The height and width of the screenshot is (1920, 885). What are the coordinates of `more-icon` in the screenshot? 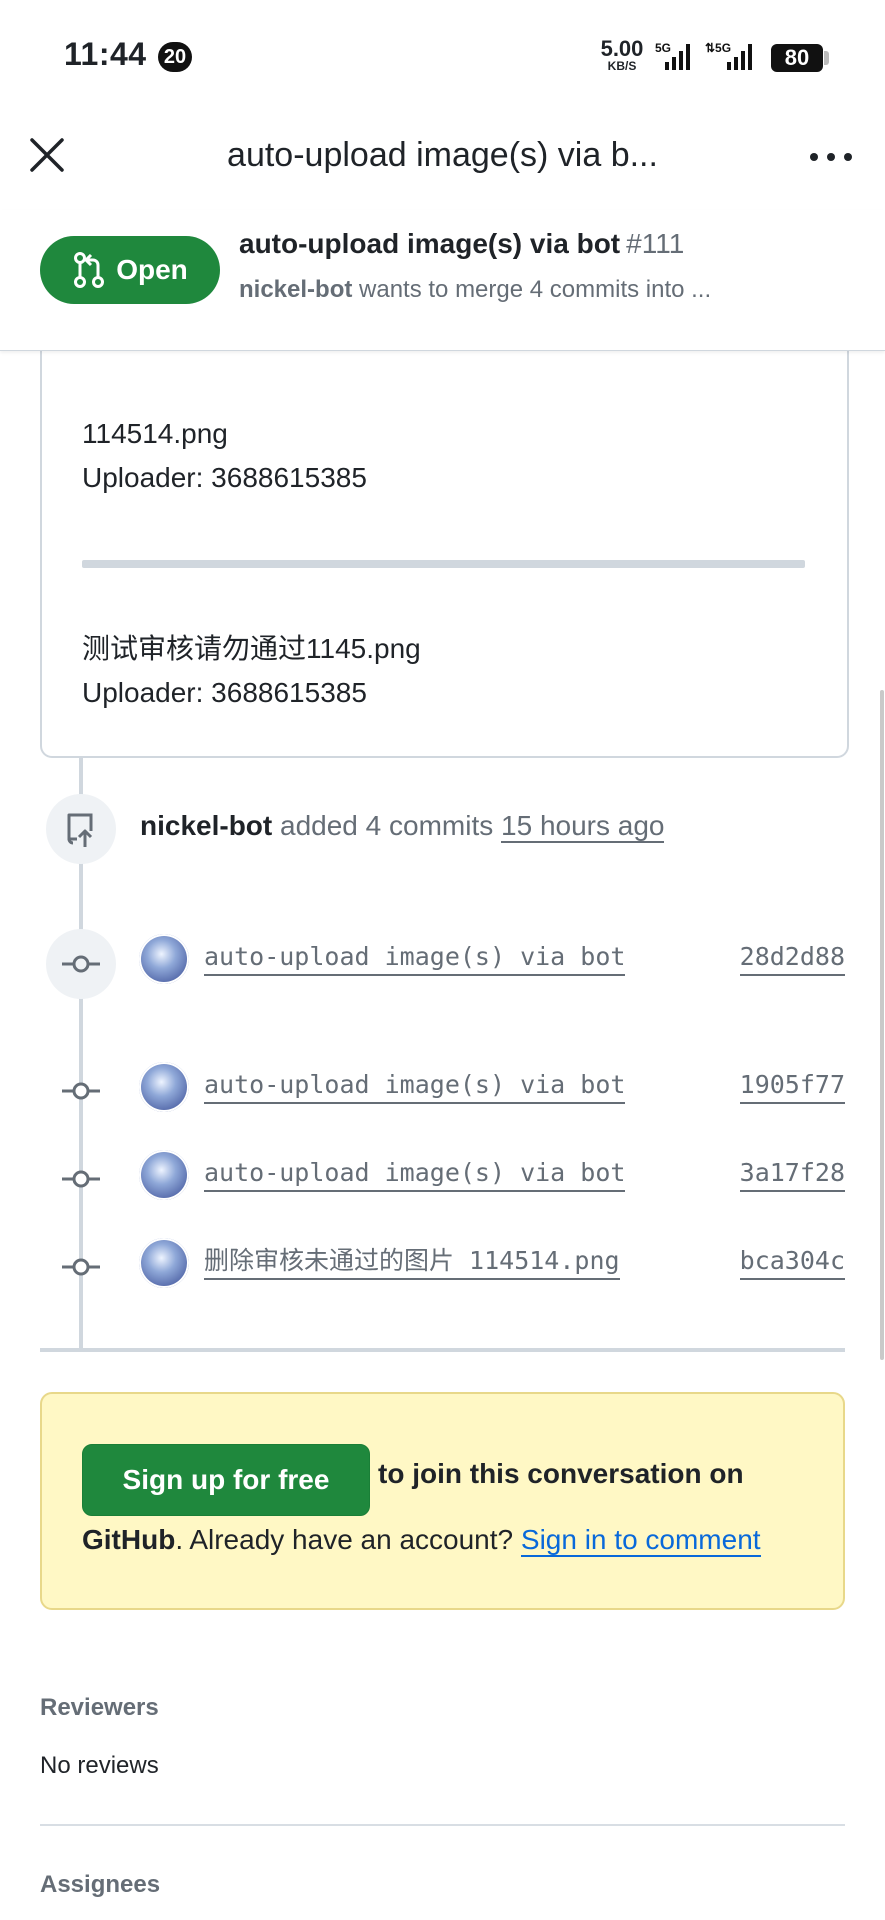 It's located at (831, 157).